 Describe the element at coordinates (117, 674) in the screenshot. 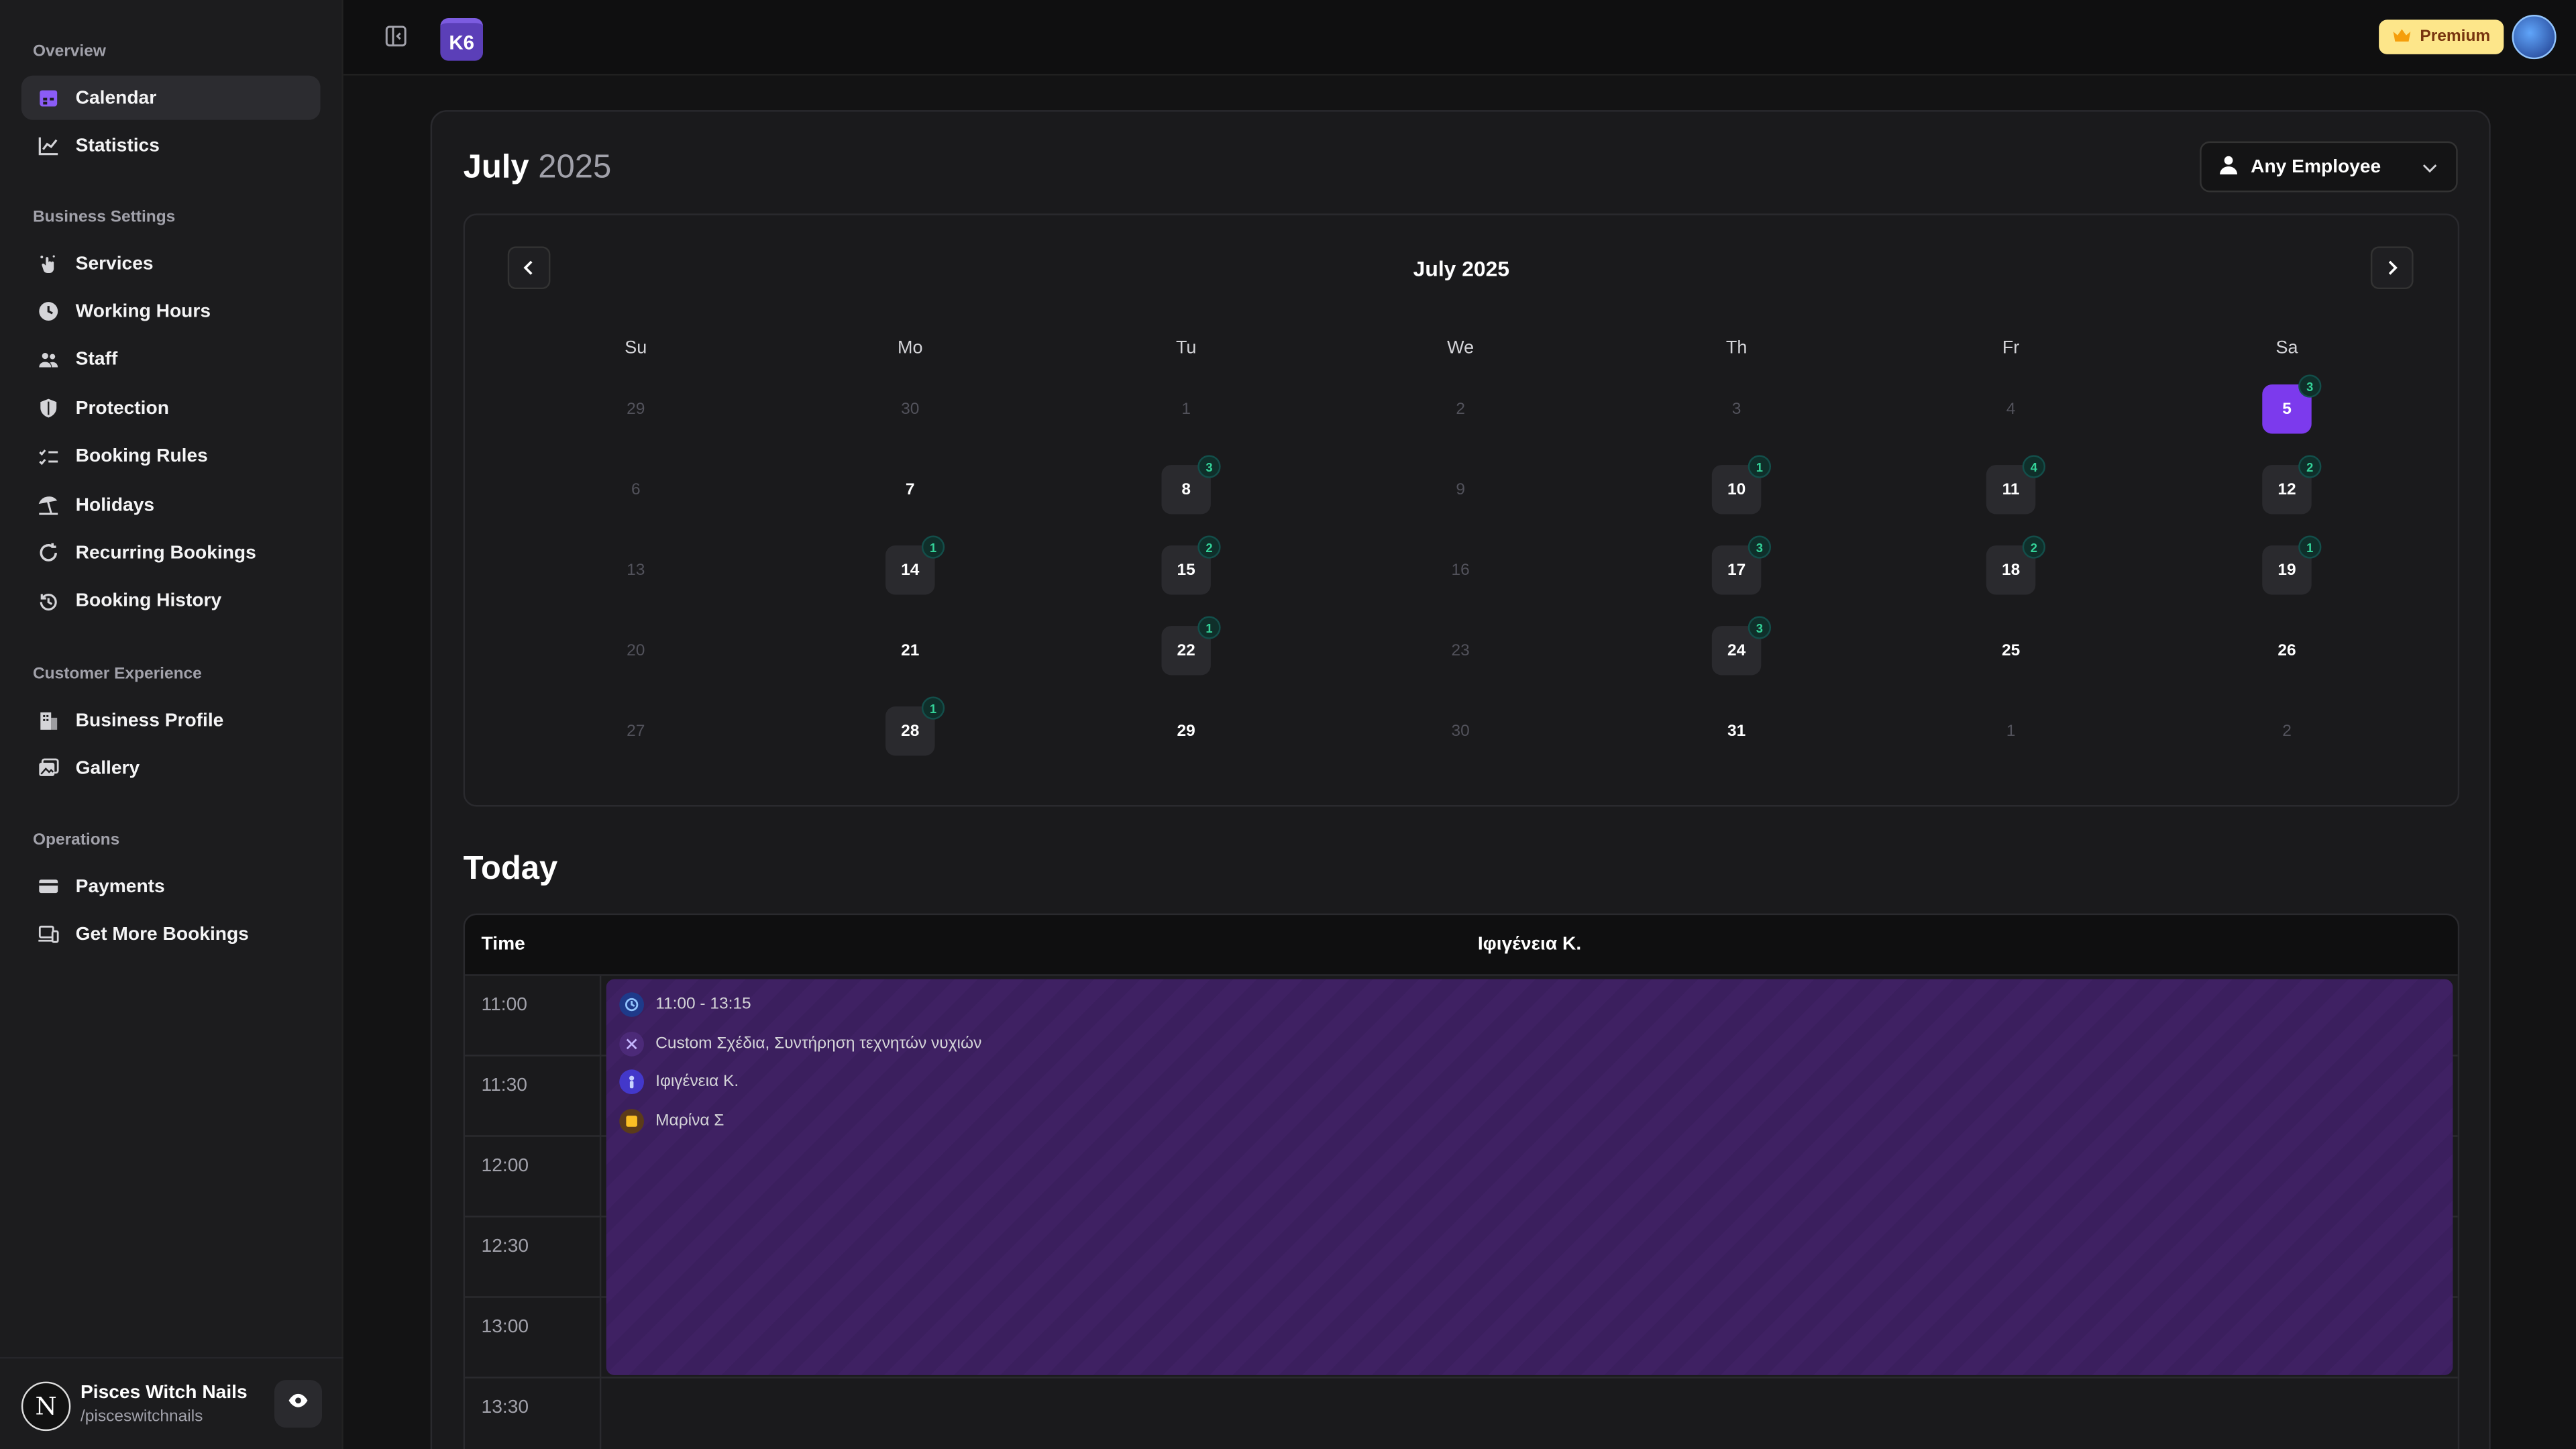

I see `sidebar-heading: Customer Experience` at that location.